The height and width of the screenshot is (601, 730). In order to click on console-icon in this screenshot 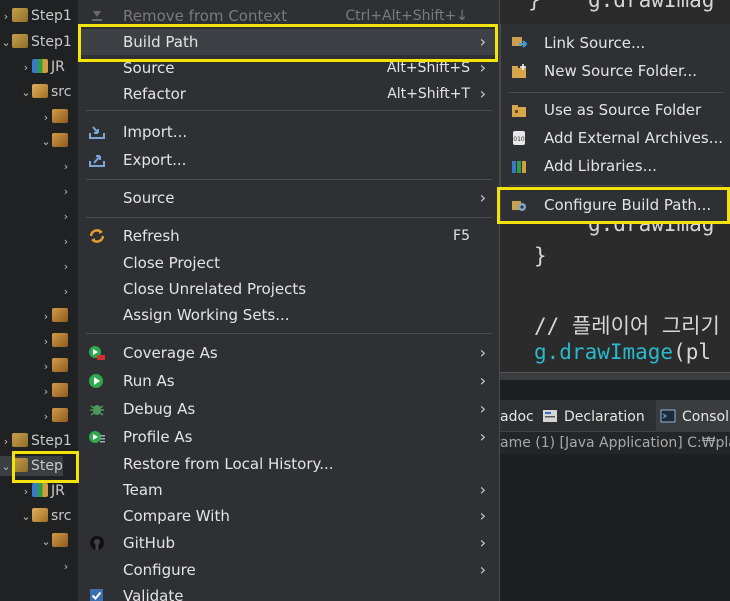, I will do `click(668, 416)`.